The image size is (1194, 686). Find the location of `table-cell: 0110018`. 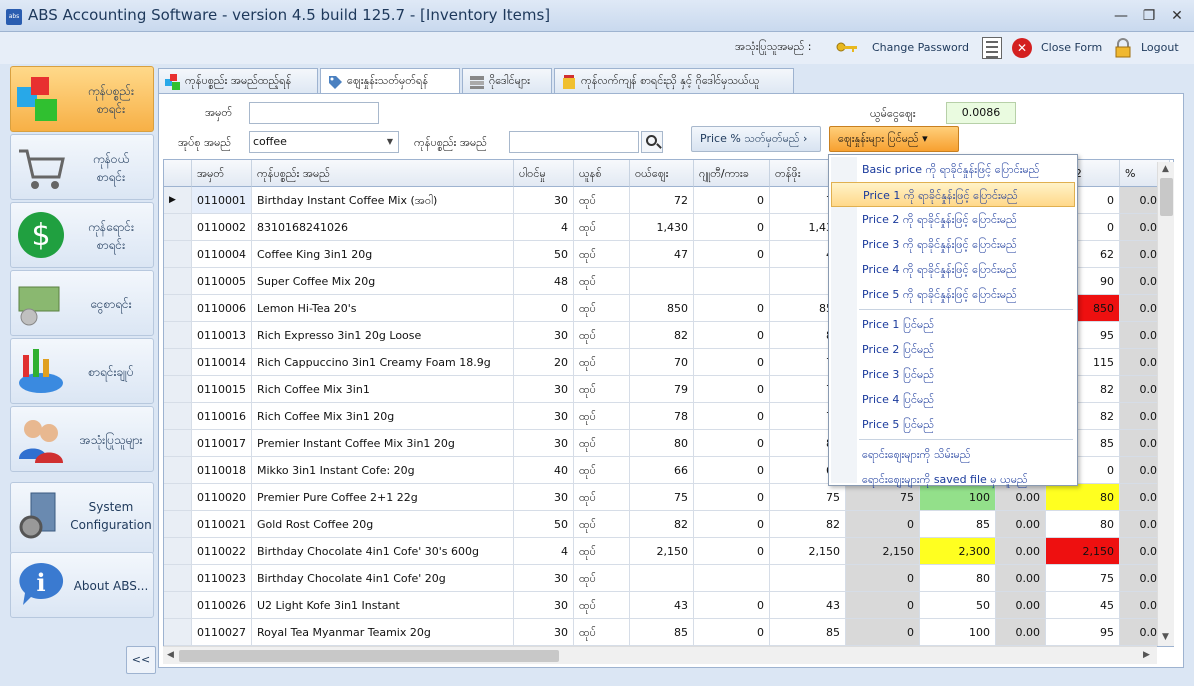

table-cell: 0110018 is located at coordinates (222, 470).